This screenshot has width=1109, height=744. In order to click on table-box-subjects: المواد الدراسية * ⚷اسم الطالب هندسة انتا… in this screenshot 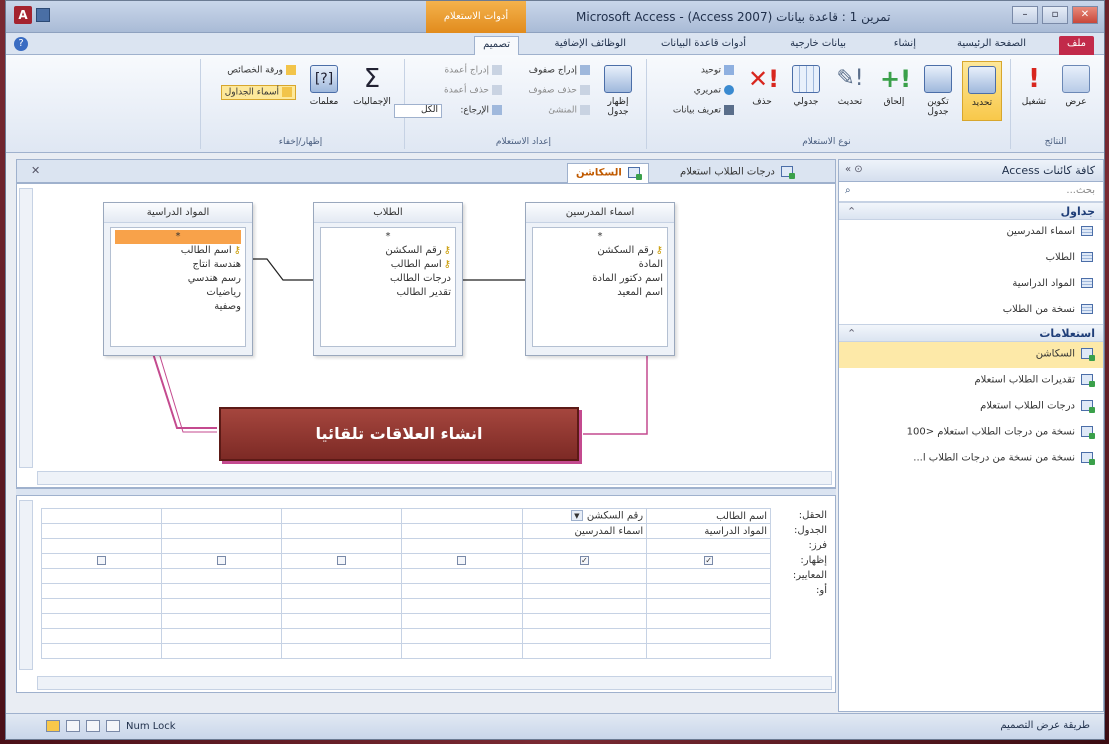, I will do `click(178, 279)`.